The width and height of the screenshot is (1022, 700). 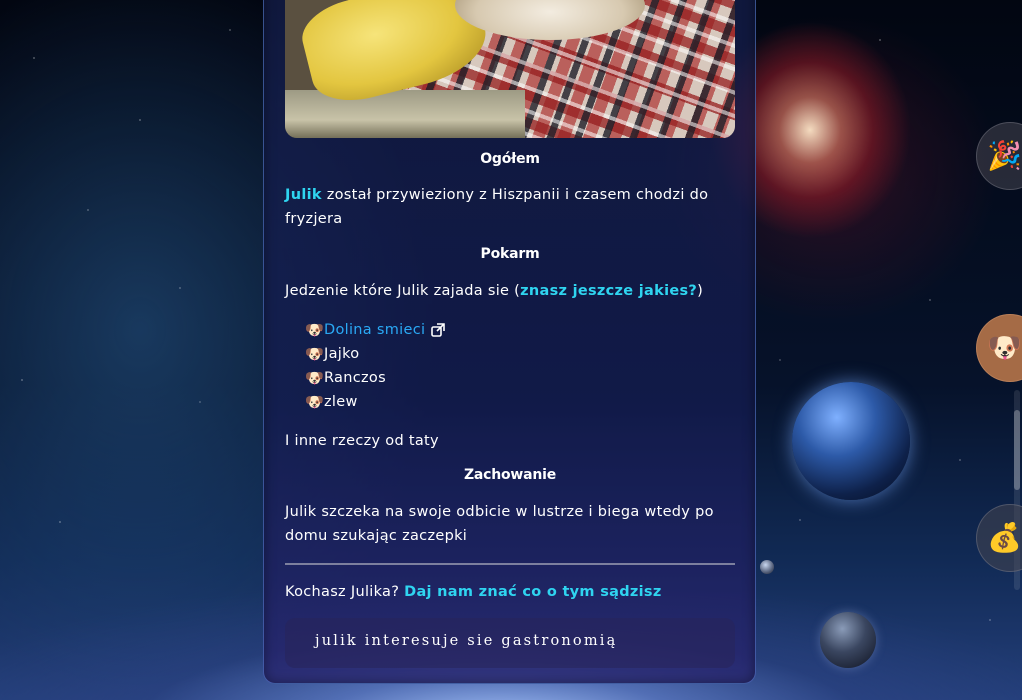 I want to click on external-link-icon, so click(x=438, y=330).